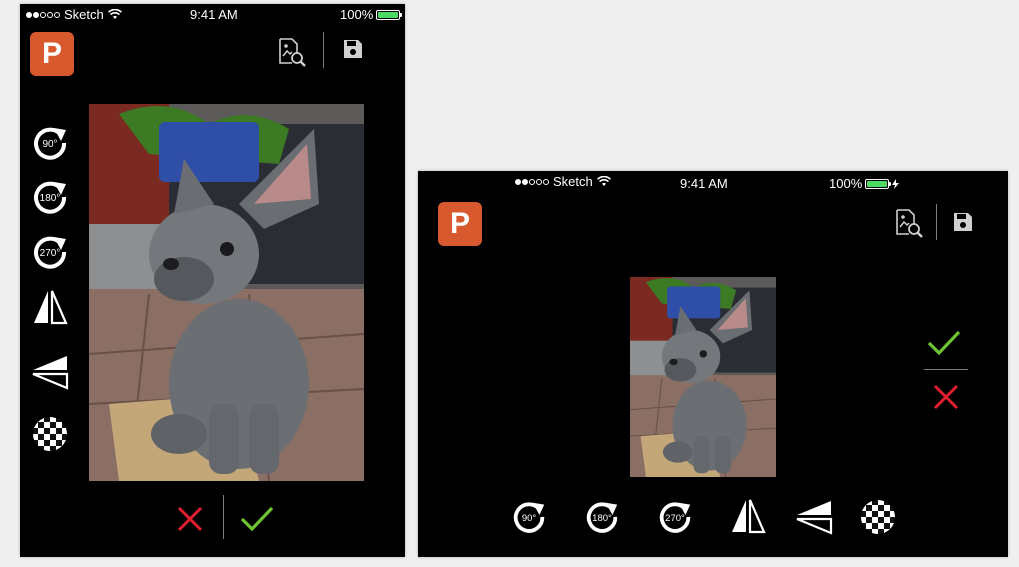 The width and height of the screenshot is (1019, 567). I want to click on charging-icon, so click(896, 183).